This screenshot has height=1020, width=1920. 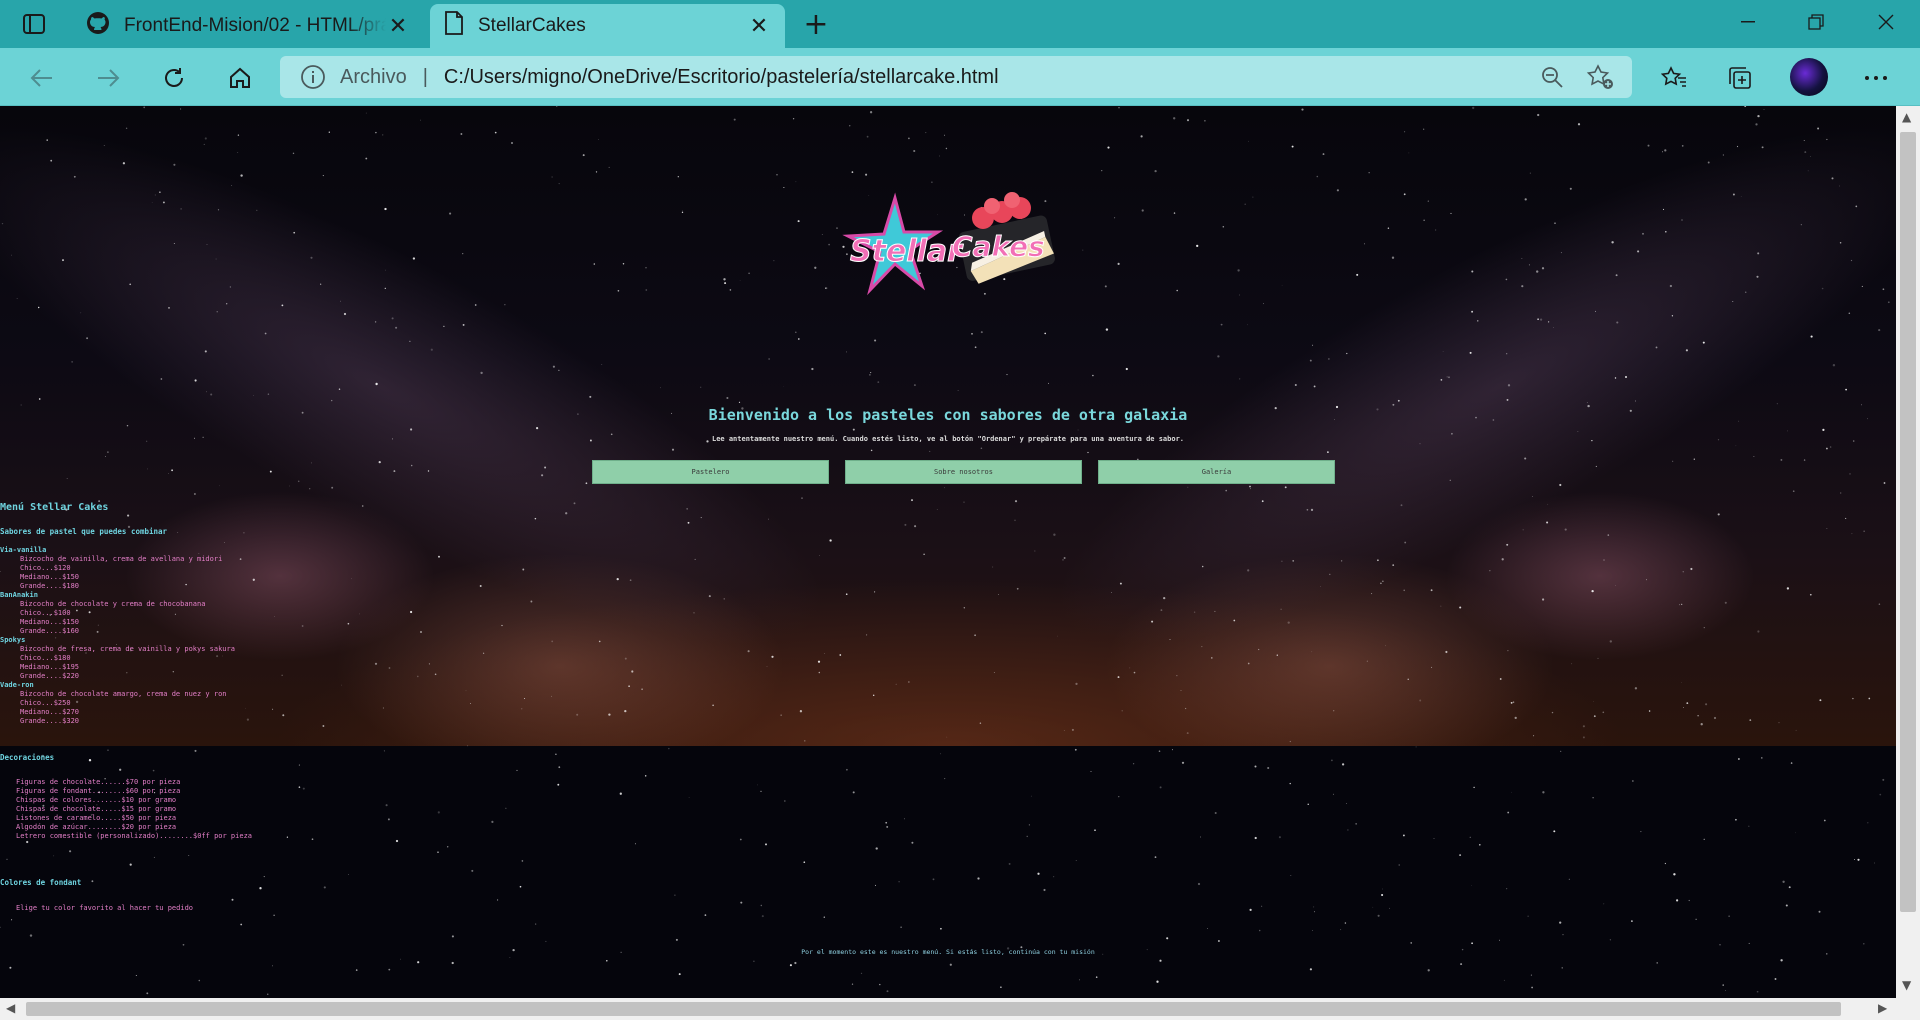 I want to click on decoration-item: Chispas de colores.......$10 por gramo, so click(x=96, y=800).